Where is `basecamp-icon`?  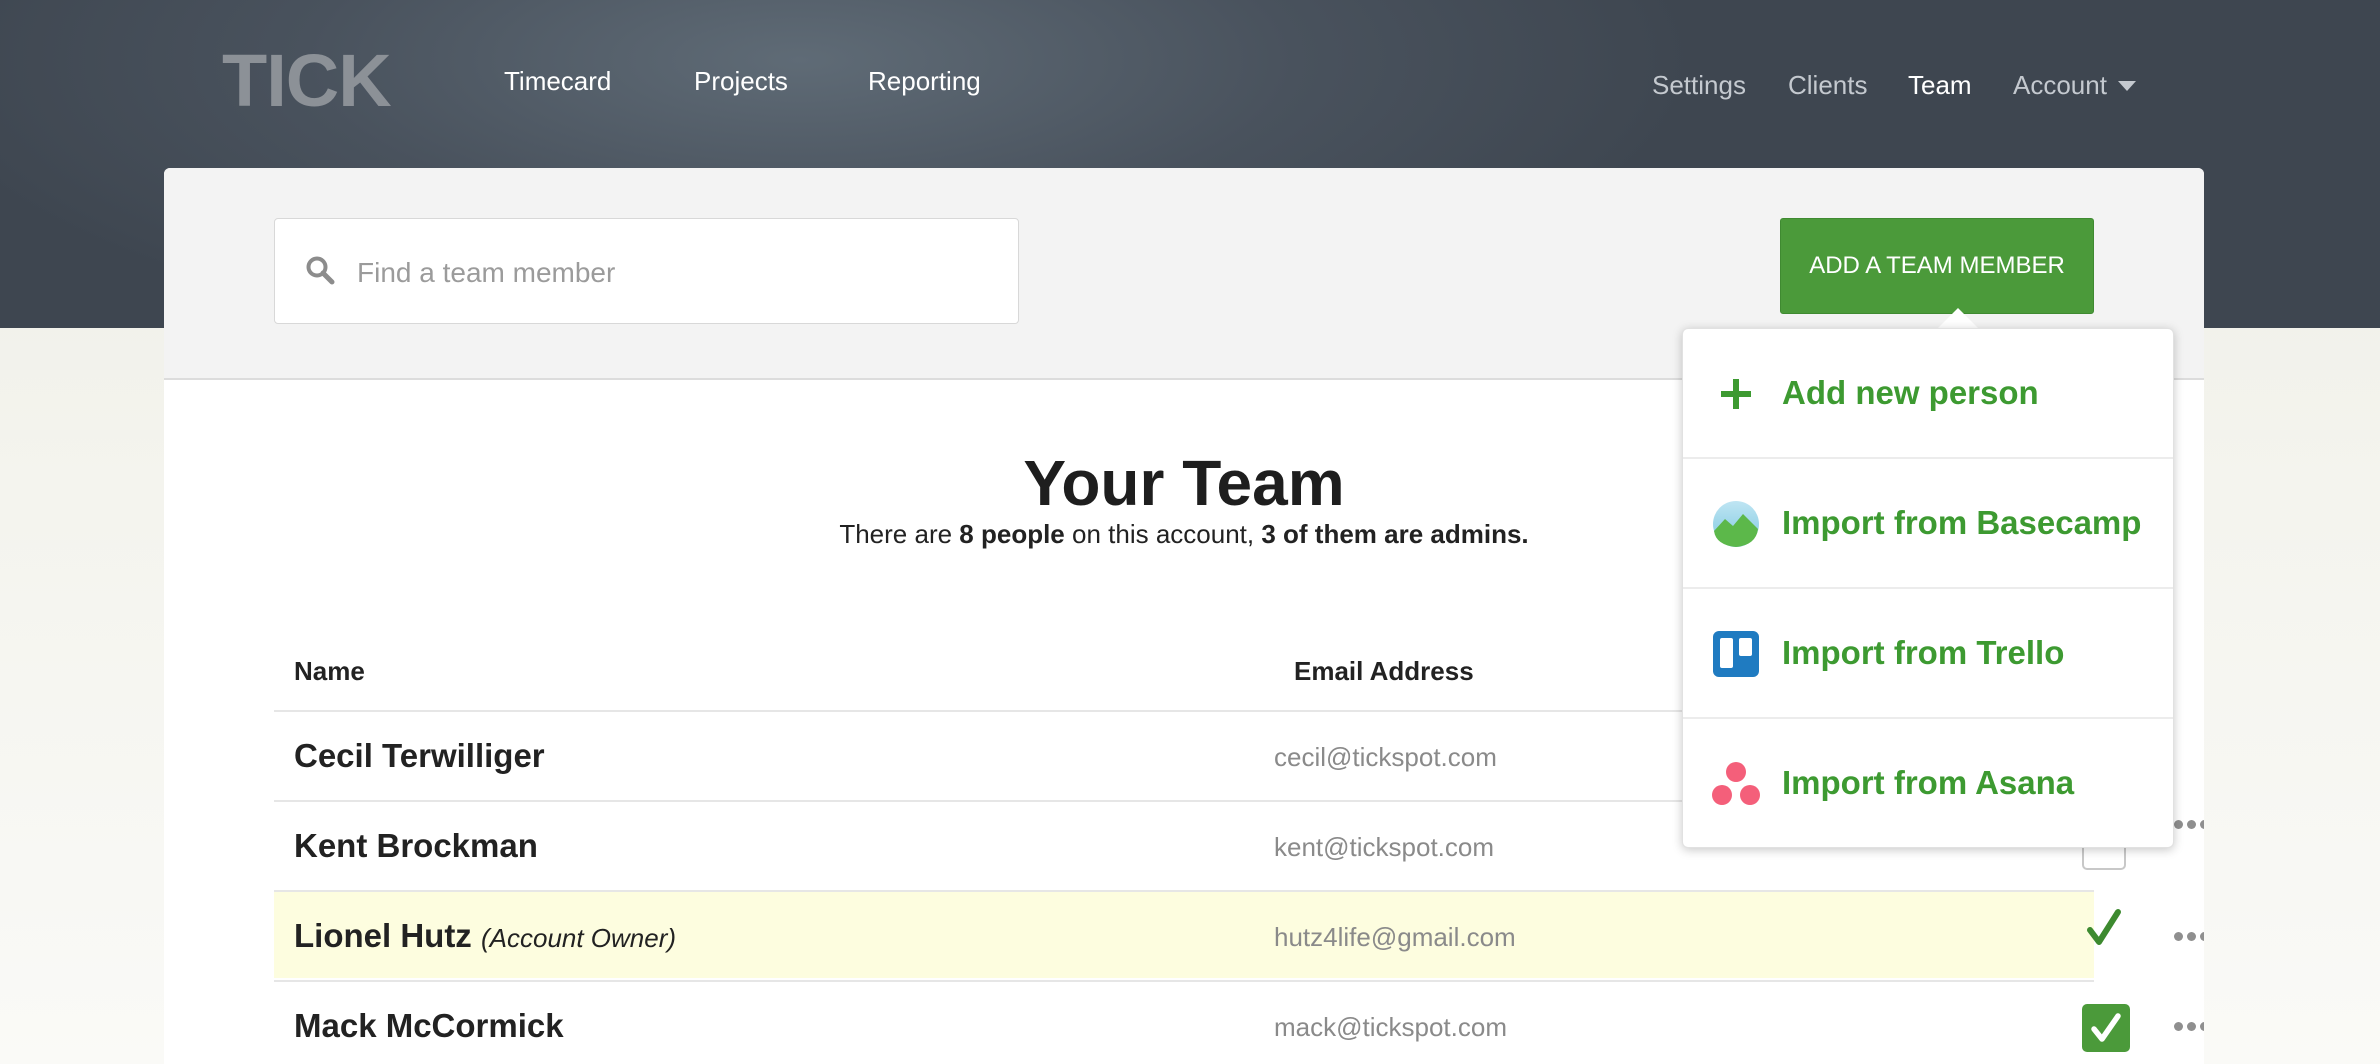
basecamp-icon is located at coordinates (1736, 524).